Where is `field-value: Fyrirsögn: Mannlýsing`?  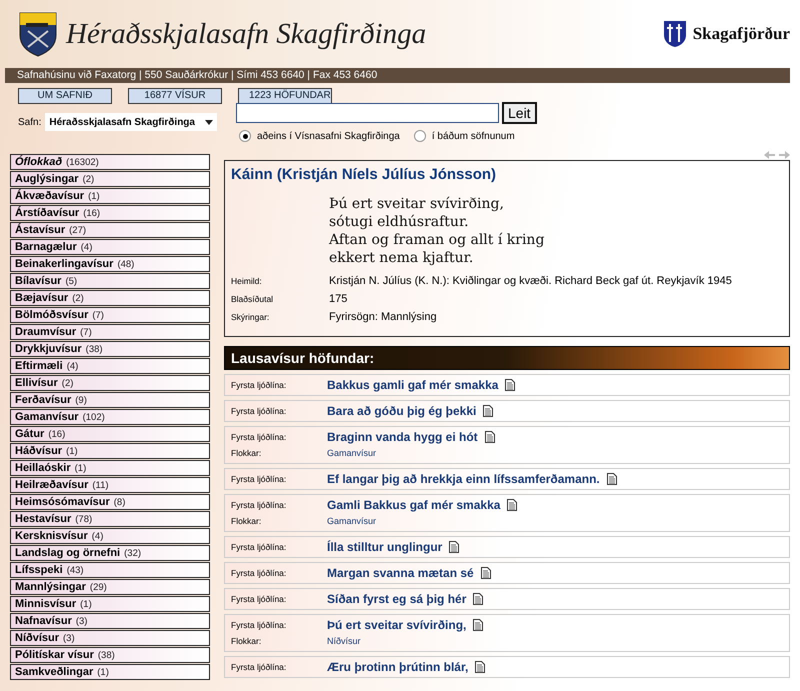 field-value: Fyrirsögn: Mannlýsing is located at coordinates (383, 317).